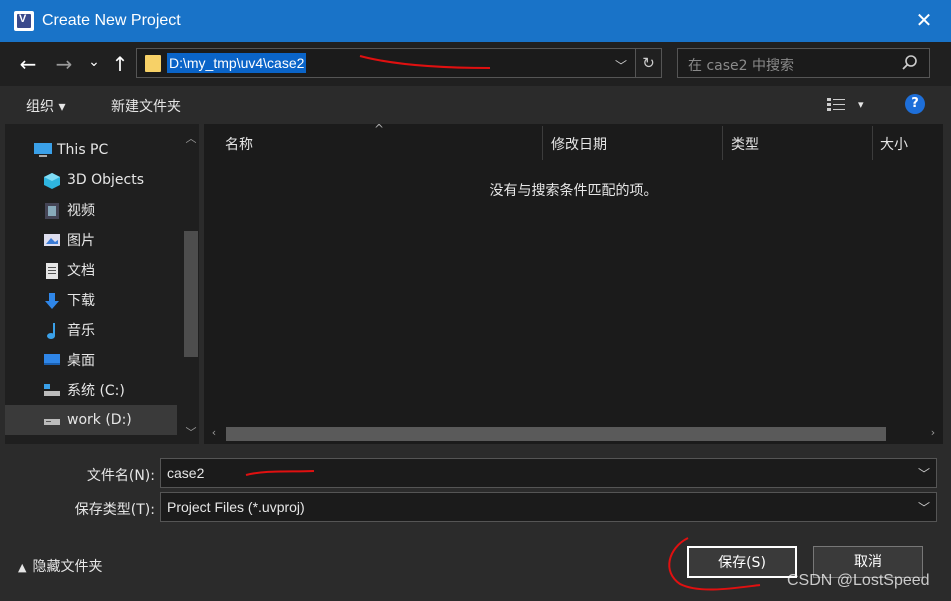  What do you see at coordinates (45, 106) in the screenshot?
I see `organize-menu-button: 组织 ▾` at bounding box center [45, 106].